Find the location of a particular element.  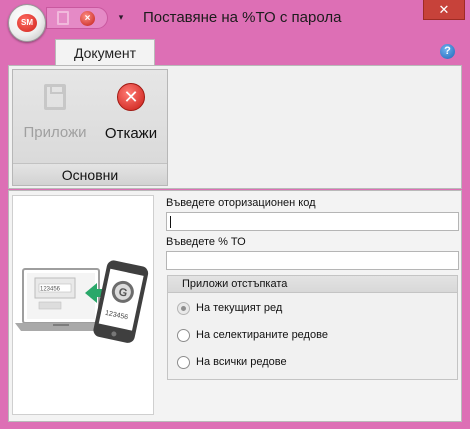

app-menu-button: SM is located at coordinates (27, 23).